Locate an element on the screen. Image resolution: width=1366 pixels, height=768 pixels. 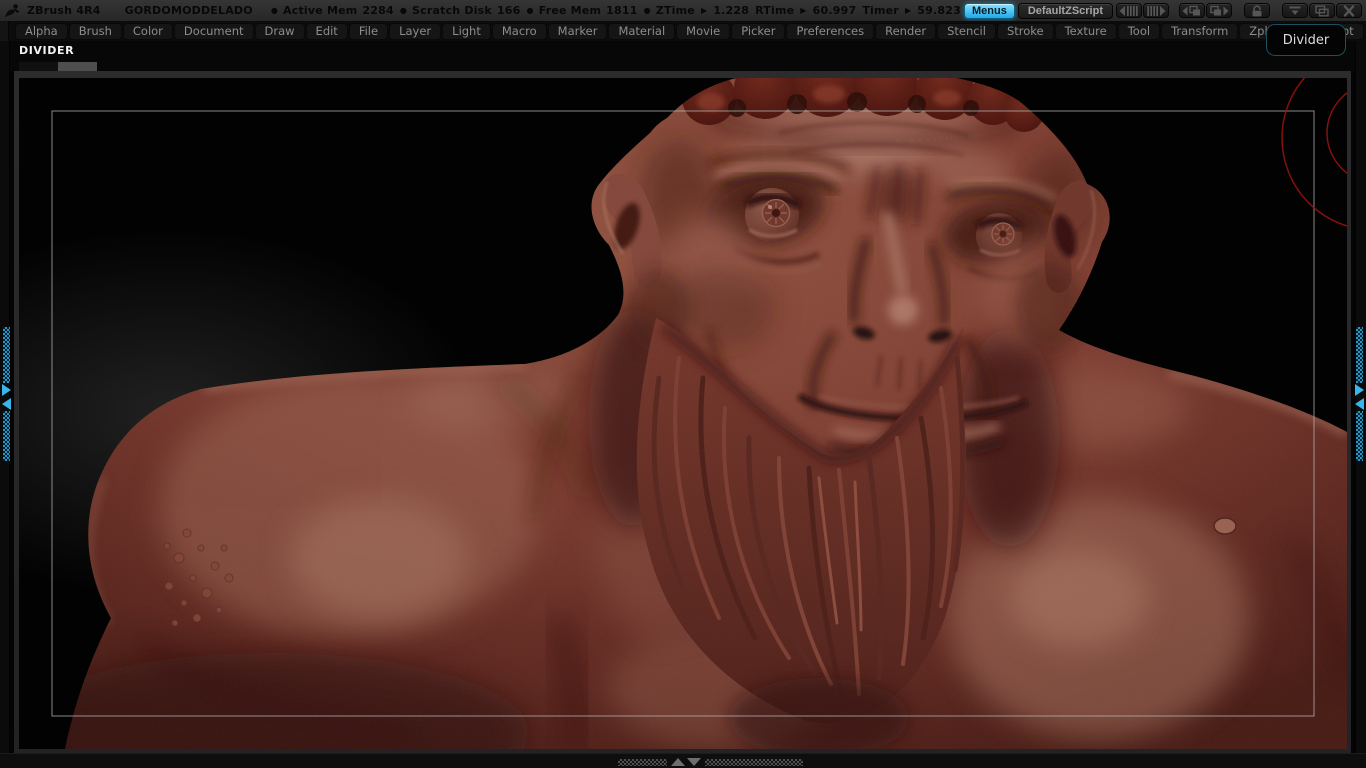
move-right-icon is located at coordinates (1219, 10).